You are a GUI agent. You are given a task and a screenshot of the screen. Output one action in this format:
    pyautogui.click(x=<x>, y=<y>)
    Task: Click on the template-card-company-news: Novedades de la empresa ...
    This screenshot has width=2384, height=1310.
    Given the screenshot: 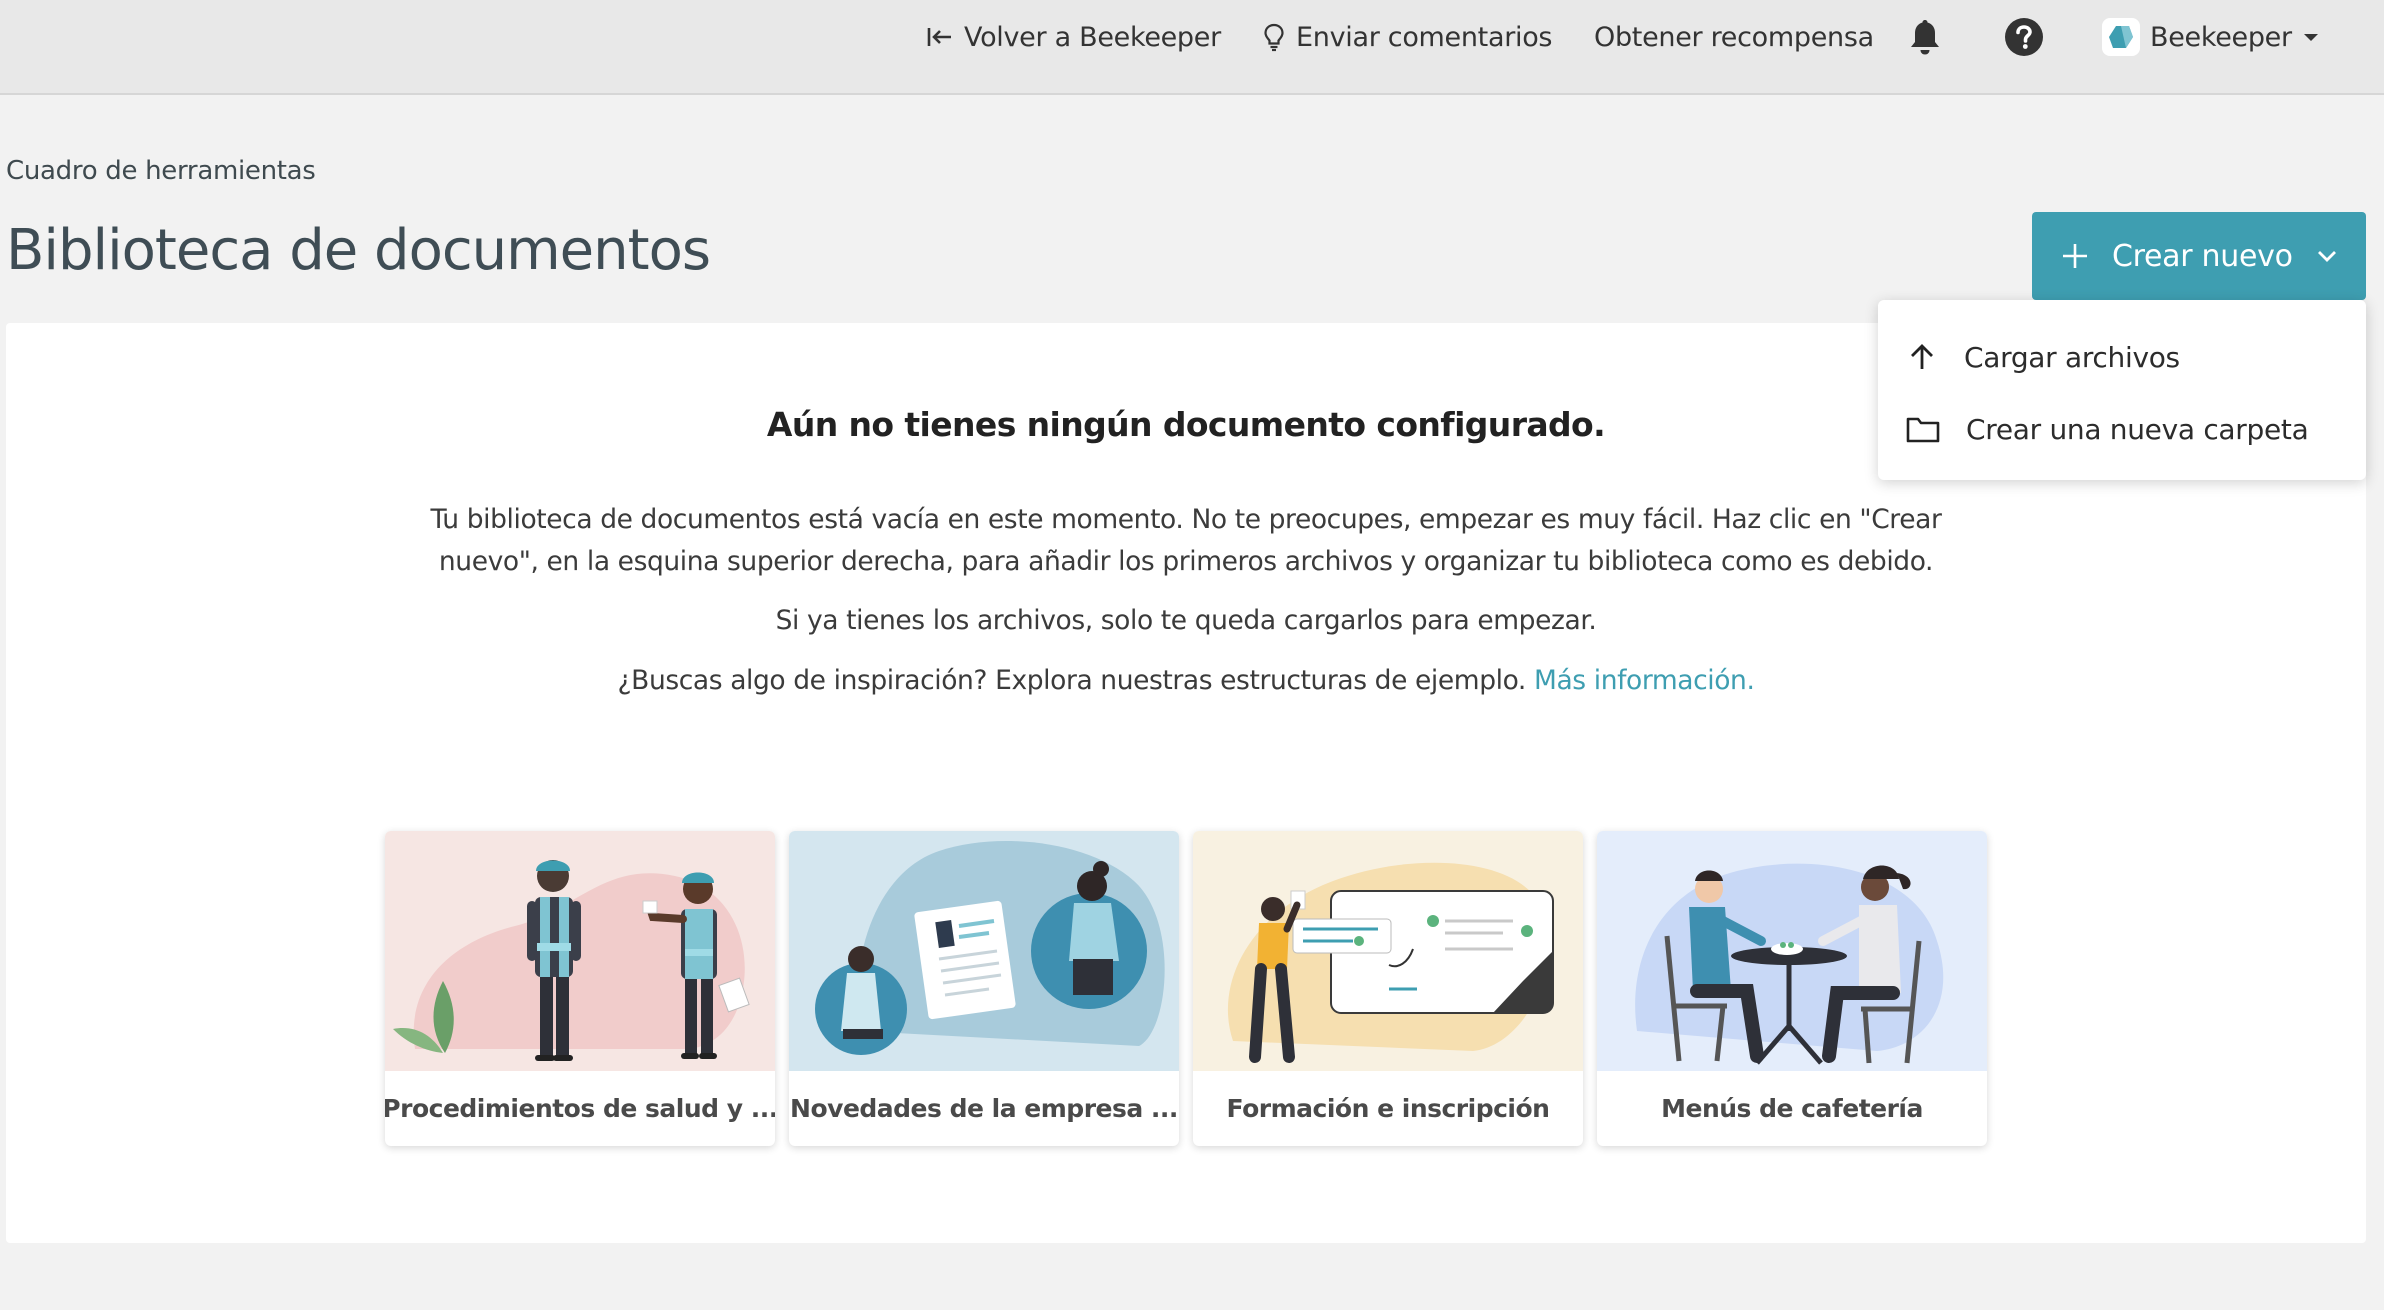 What is the action you would take?
    pyautogui.click(x=984, y=988)
    